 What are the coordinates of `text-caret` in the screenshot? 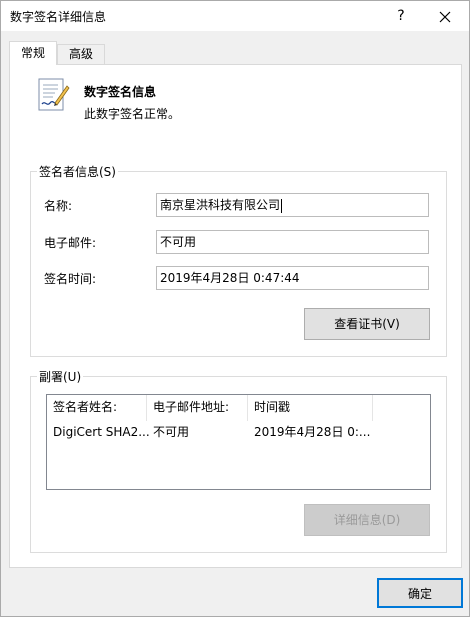 It's located at (282, 205).